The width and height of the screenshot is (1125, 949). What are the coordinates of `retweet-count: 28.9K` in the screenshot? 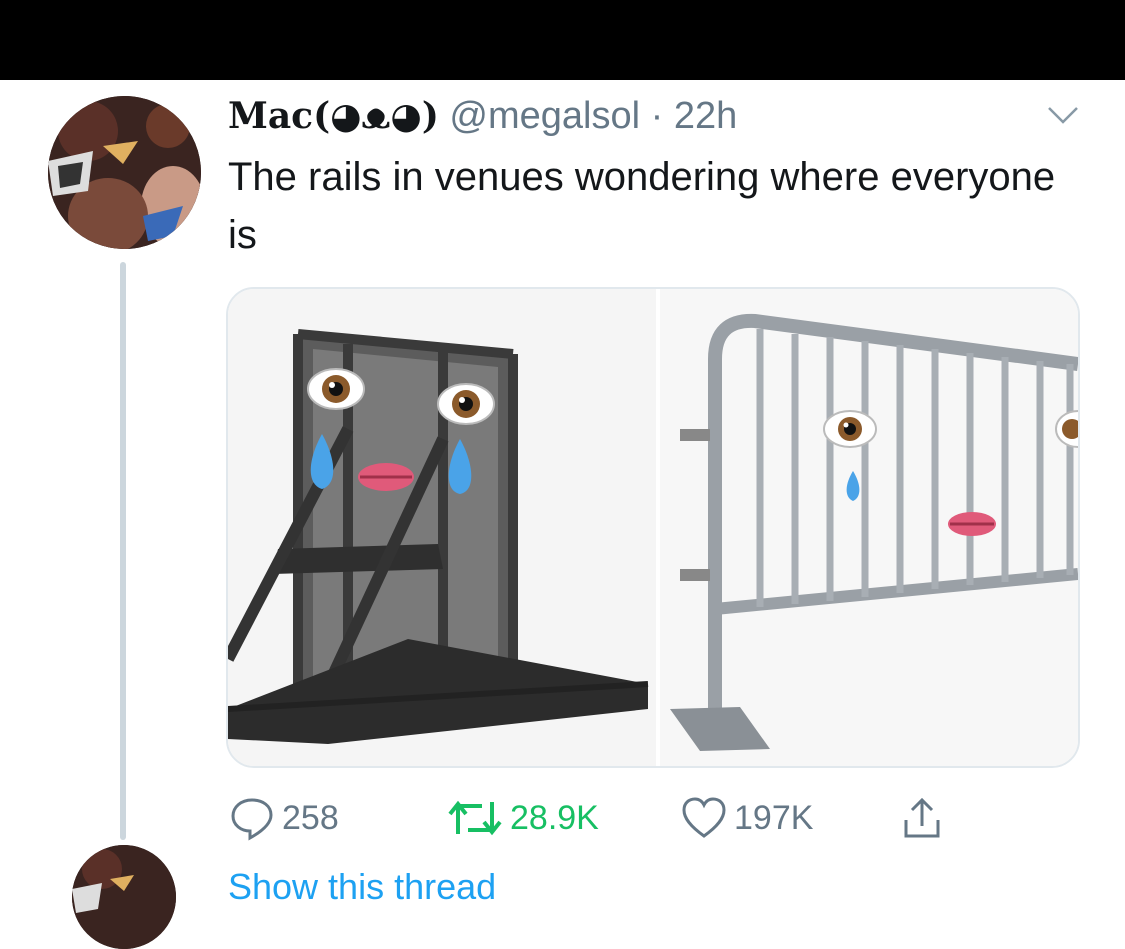 It's located at (554, 817).